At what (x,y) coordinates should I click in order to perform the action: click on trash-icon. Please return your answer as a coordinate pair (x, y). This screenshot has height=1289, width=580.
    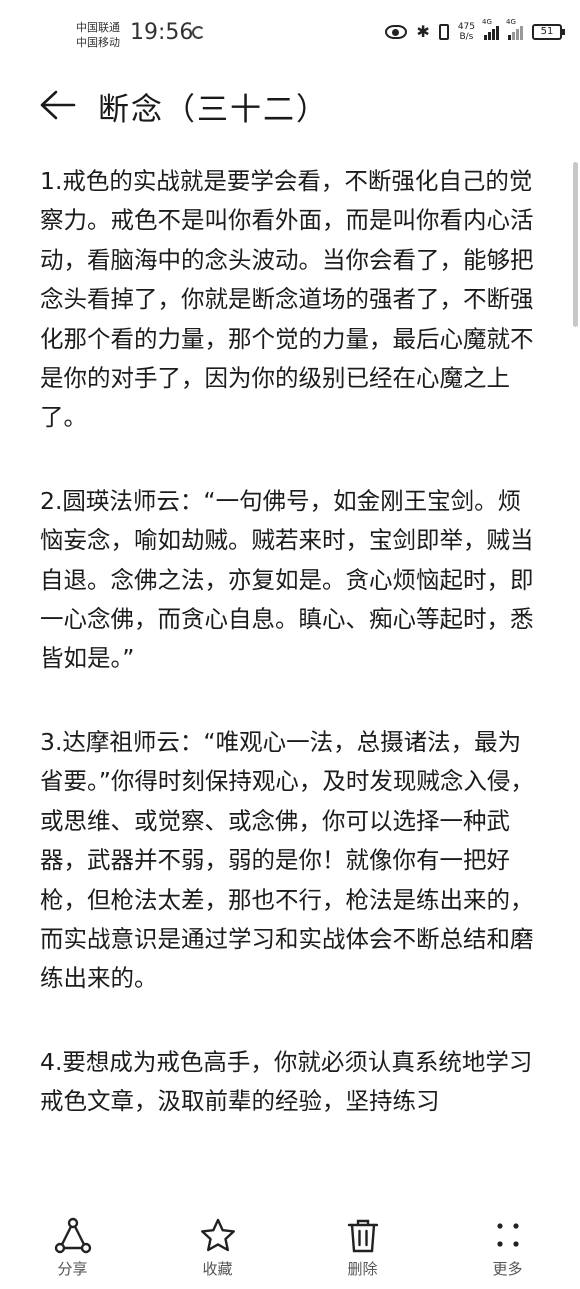
    Looking at the image, I should click on (362, 1236).